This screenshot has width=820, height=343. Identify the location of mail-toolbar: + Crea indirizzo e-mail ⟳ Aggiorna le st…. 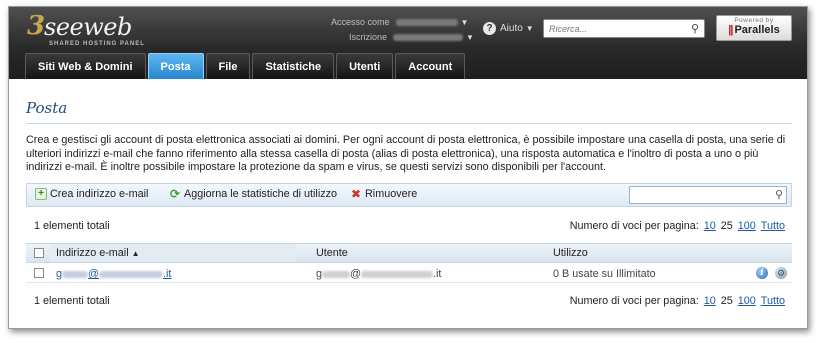
(409, 195).